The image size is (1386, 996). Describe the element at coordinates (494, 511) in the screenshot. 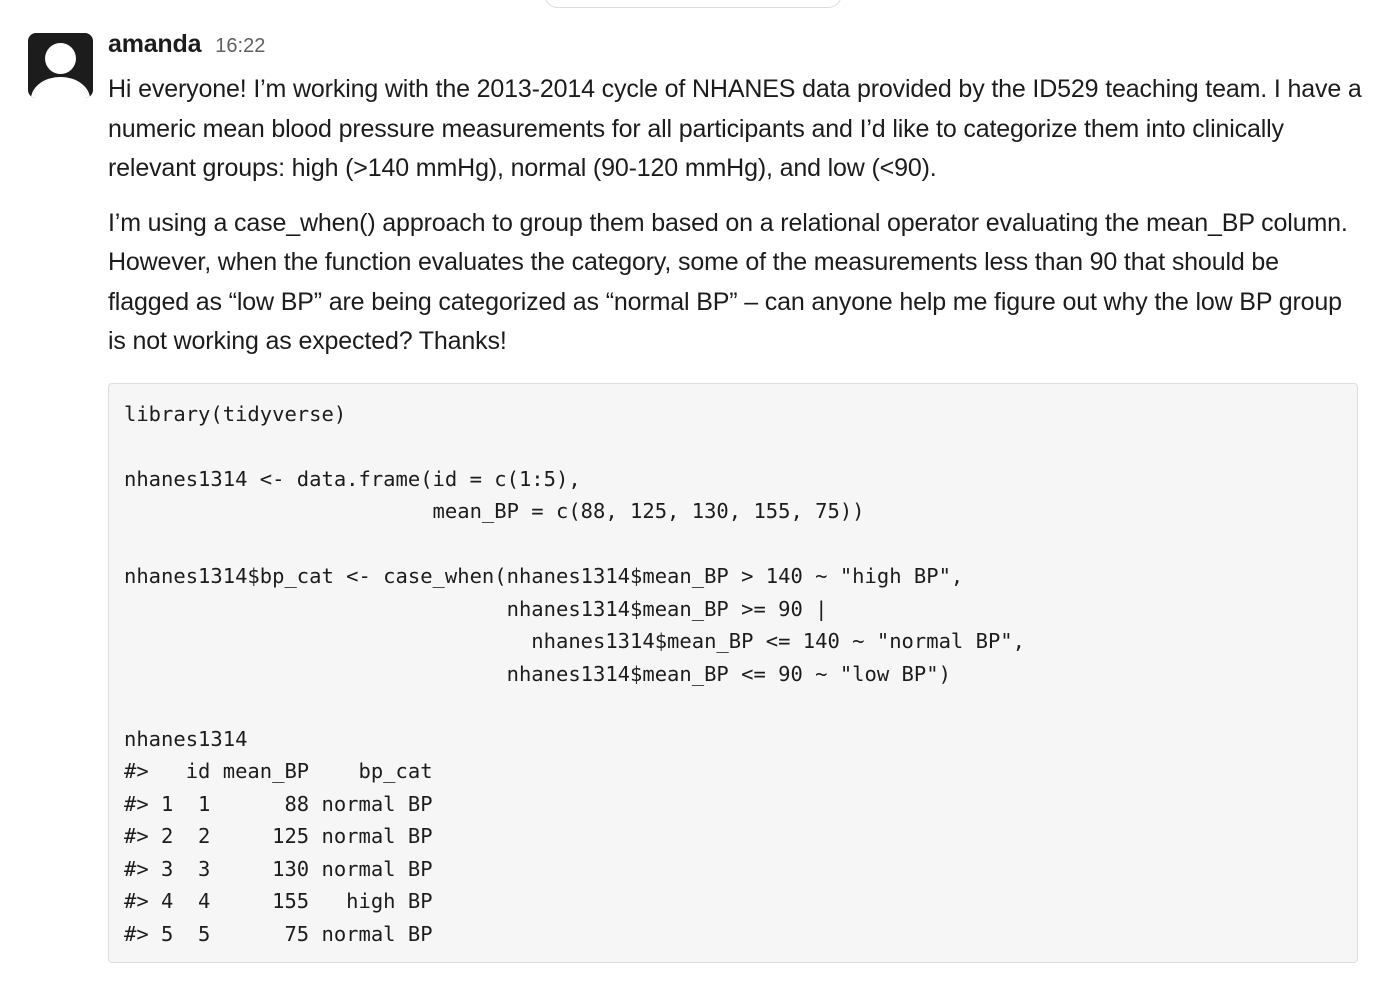

I see `code-line: mean_BP = c(88, 125, 130, 155, 75))` at that location.